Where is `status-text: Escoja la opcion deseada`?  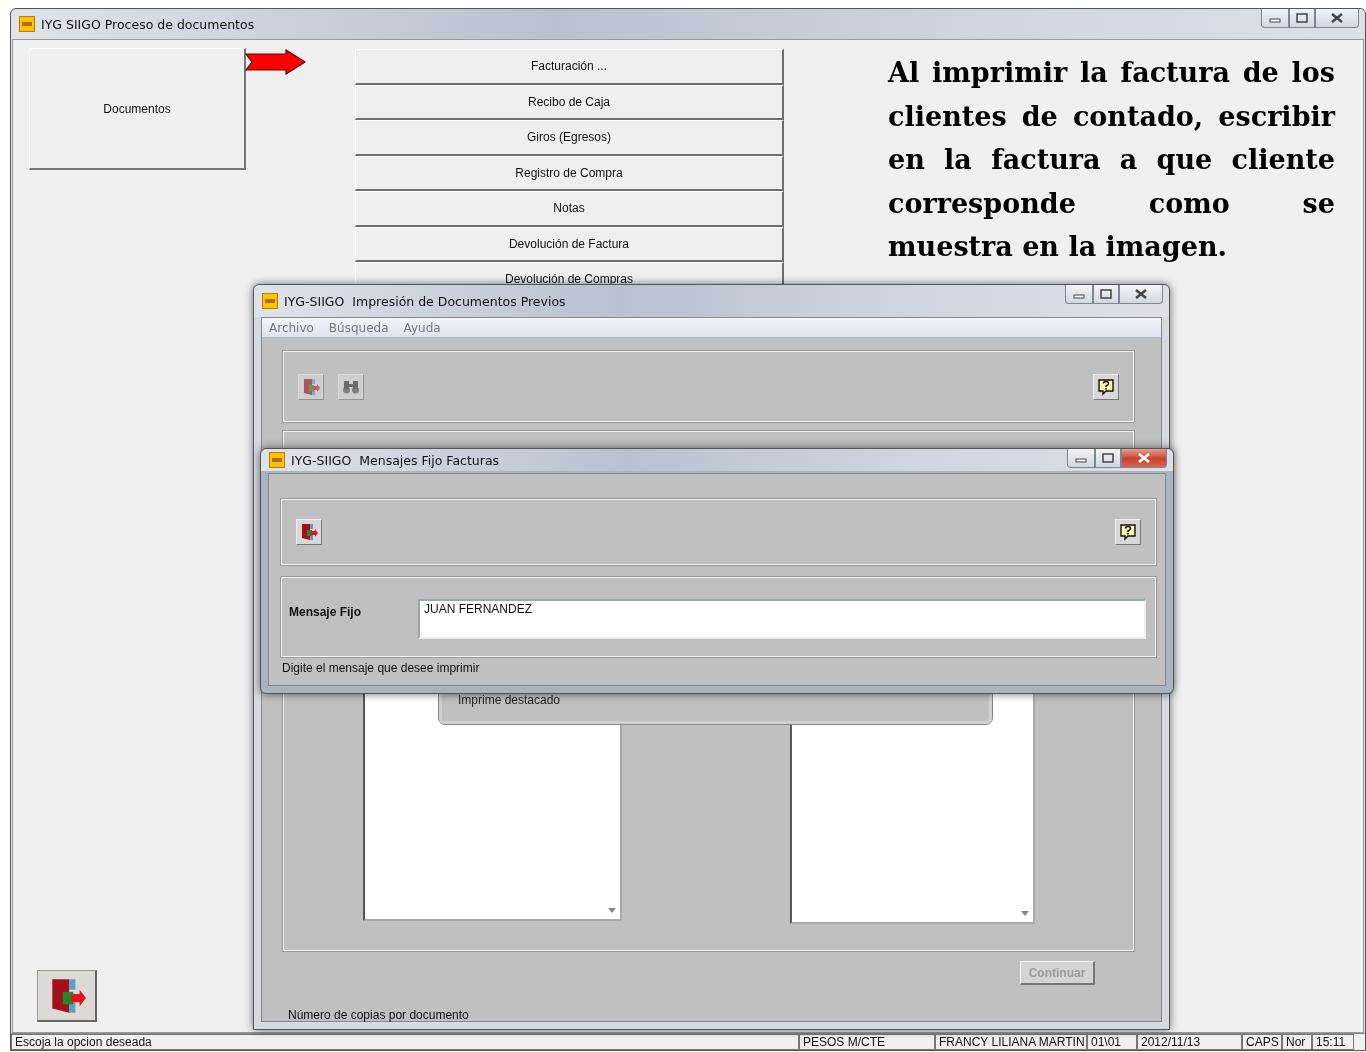 status-text: Escoja la opcion deseada is located at coordinates (405, 1042).